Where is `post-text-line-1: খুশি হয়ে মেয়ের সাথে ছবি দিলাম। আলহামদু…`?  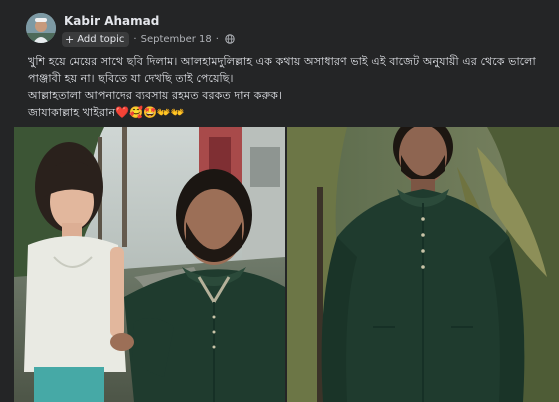 post-text-line-1: খুশি হয়ে মেয়ের সাথে ছবি দিলাম। আলহামদু… is located at coordinates (282, 70).